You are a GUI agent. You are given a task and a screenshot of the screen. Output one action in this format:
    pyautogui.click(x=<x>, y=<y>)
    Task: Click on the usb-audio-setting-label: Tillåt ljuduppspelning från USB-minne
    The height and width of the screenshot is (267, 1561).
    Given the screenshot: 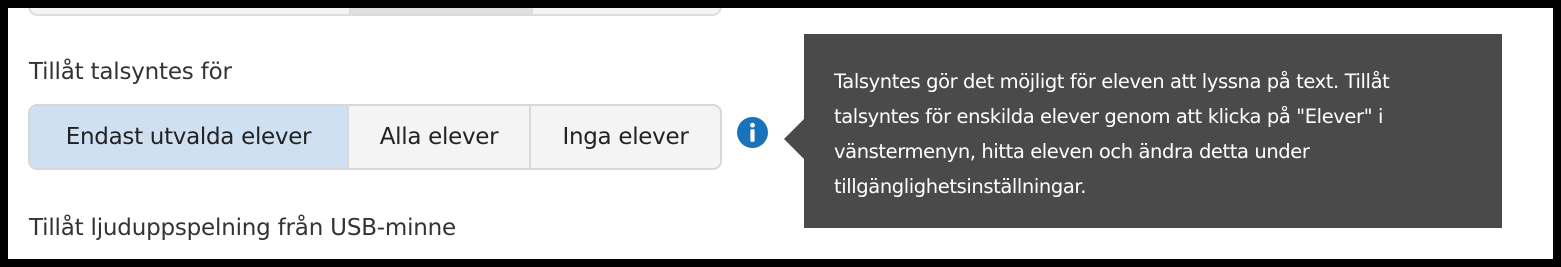 What is the action you would take?
    pyautogui.click(x=242, y=228)
    